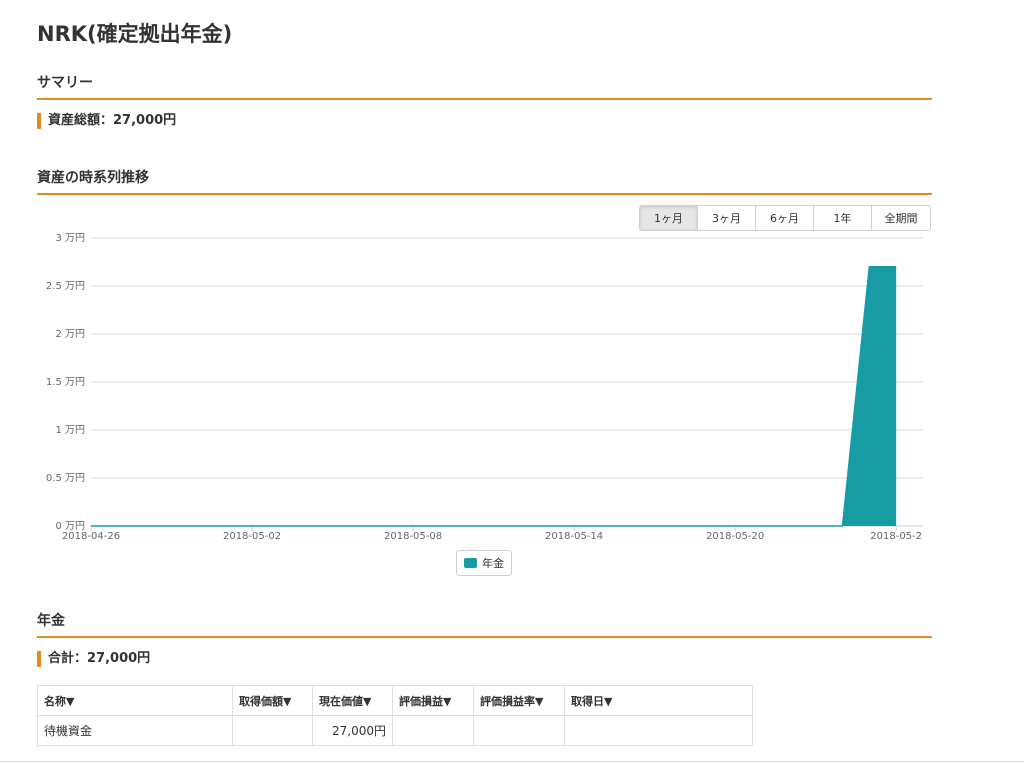  Describe the element at coordinates (135, 34) in the screenshot. I see `page-title: NRK(確定拠出年金)` at that location.